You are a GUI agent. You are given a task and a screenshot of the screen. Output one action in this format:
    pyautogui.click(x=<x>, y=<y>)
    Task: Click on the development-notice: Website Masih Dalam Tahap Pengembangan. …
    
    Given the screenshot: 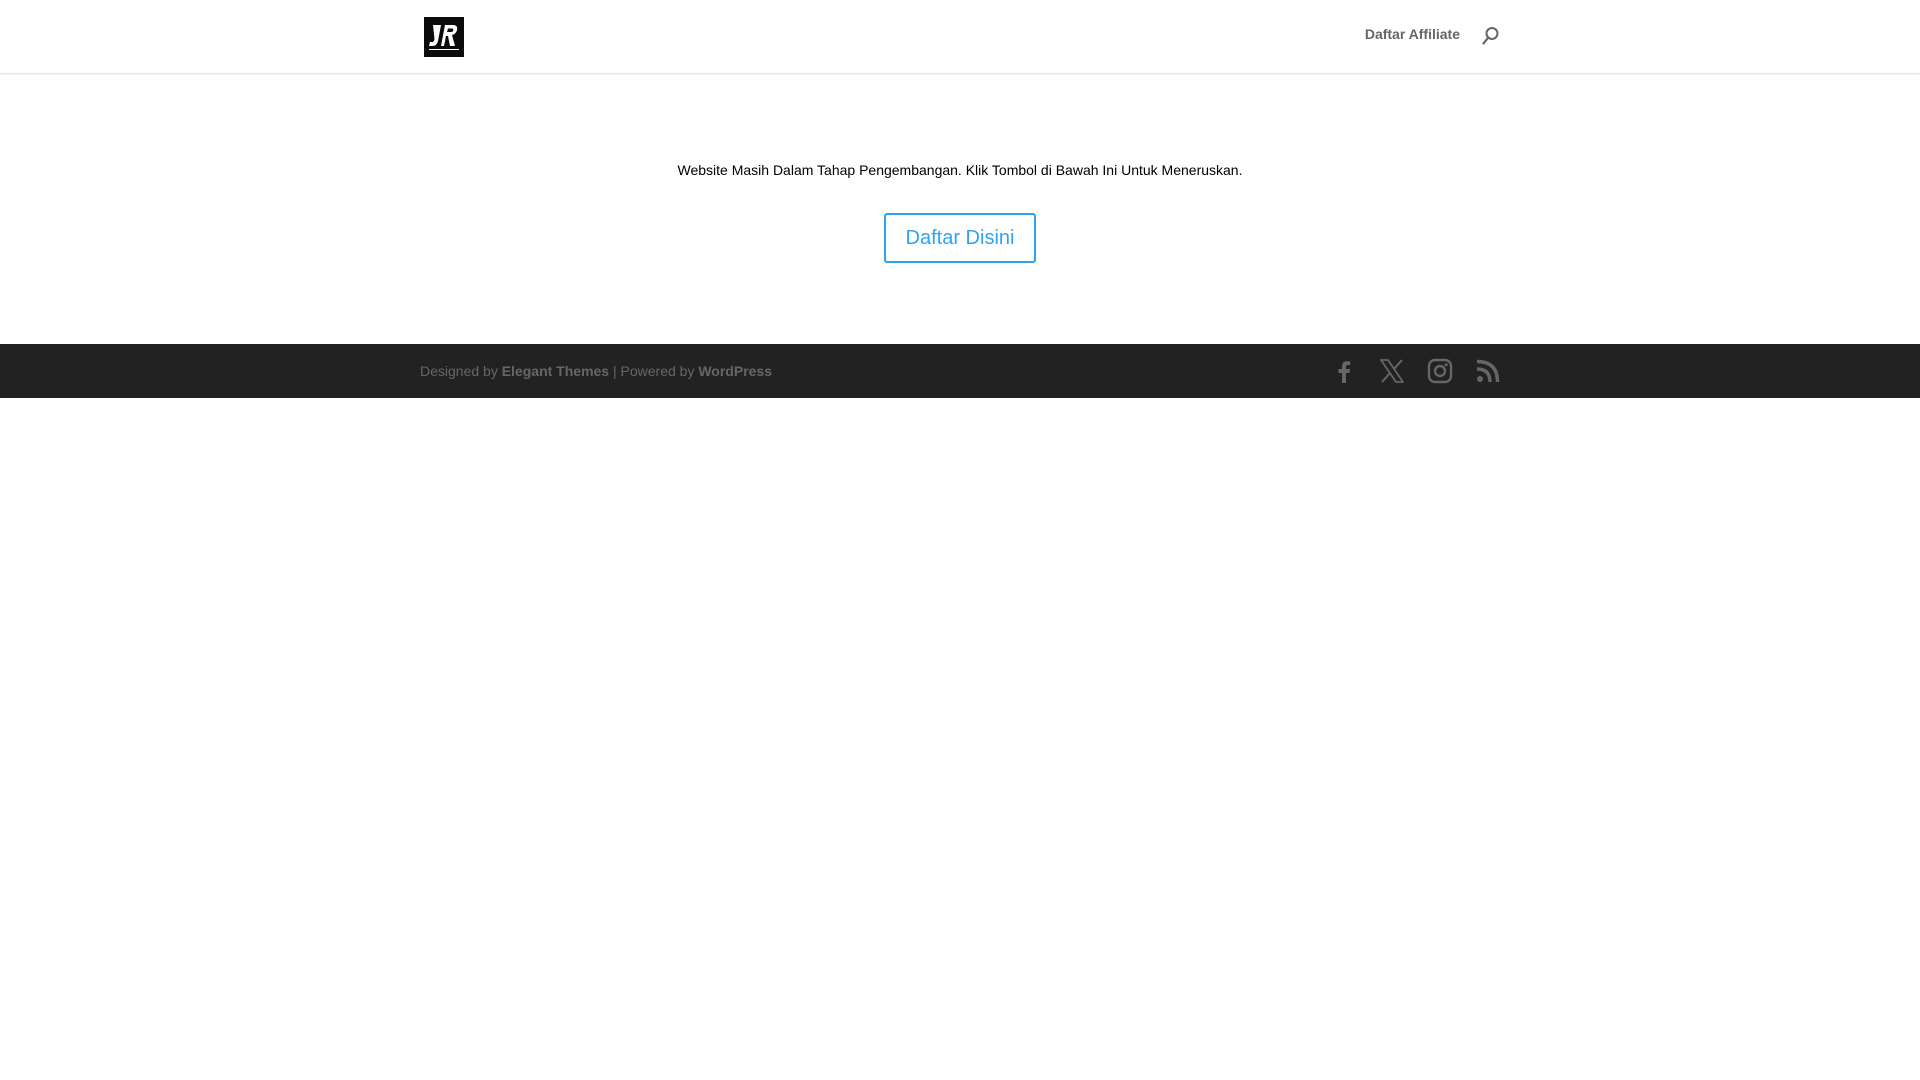 What is the action you would take?
    pyautogui.click(x=960, y=170)
    